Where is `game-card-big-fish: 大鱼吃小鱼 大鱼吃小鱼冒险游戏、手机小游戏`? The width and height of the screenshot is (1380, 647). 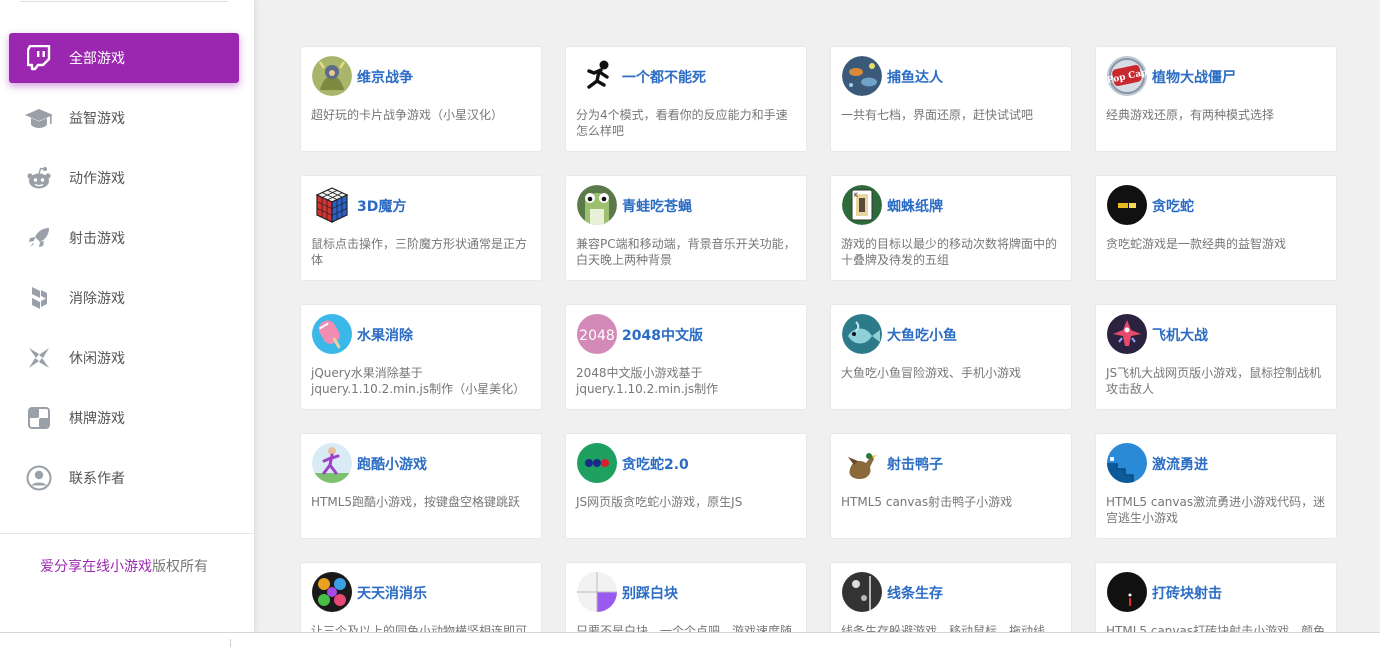 game-card-big-fish: 大鱼吃小鱼 大鱼吃小鱼冒险游戏、手机小游戏 is located at coordinates (951, 357).